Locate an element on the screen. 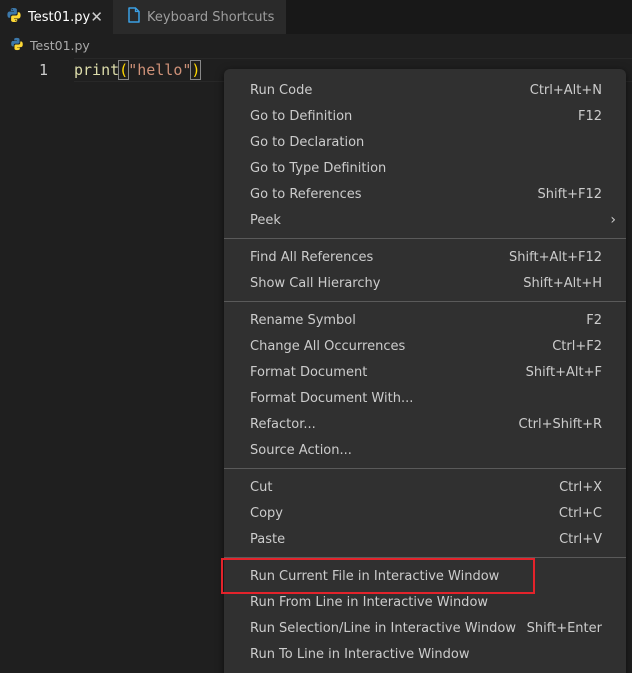  menu-item-label: Find All References is located at coordinates (312, 257).